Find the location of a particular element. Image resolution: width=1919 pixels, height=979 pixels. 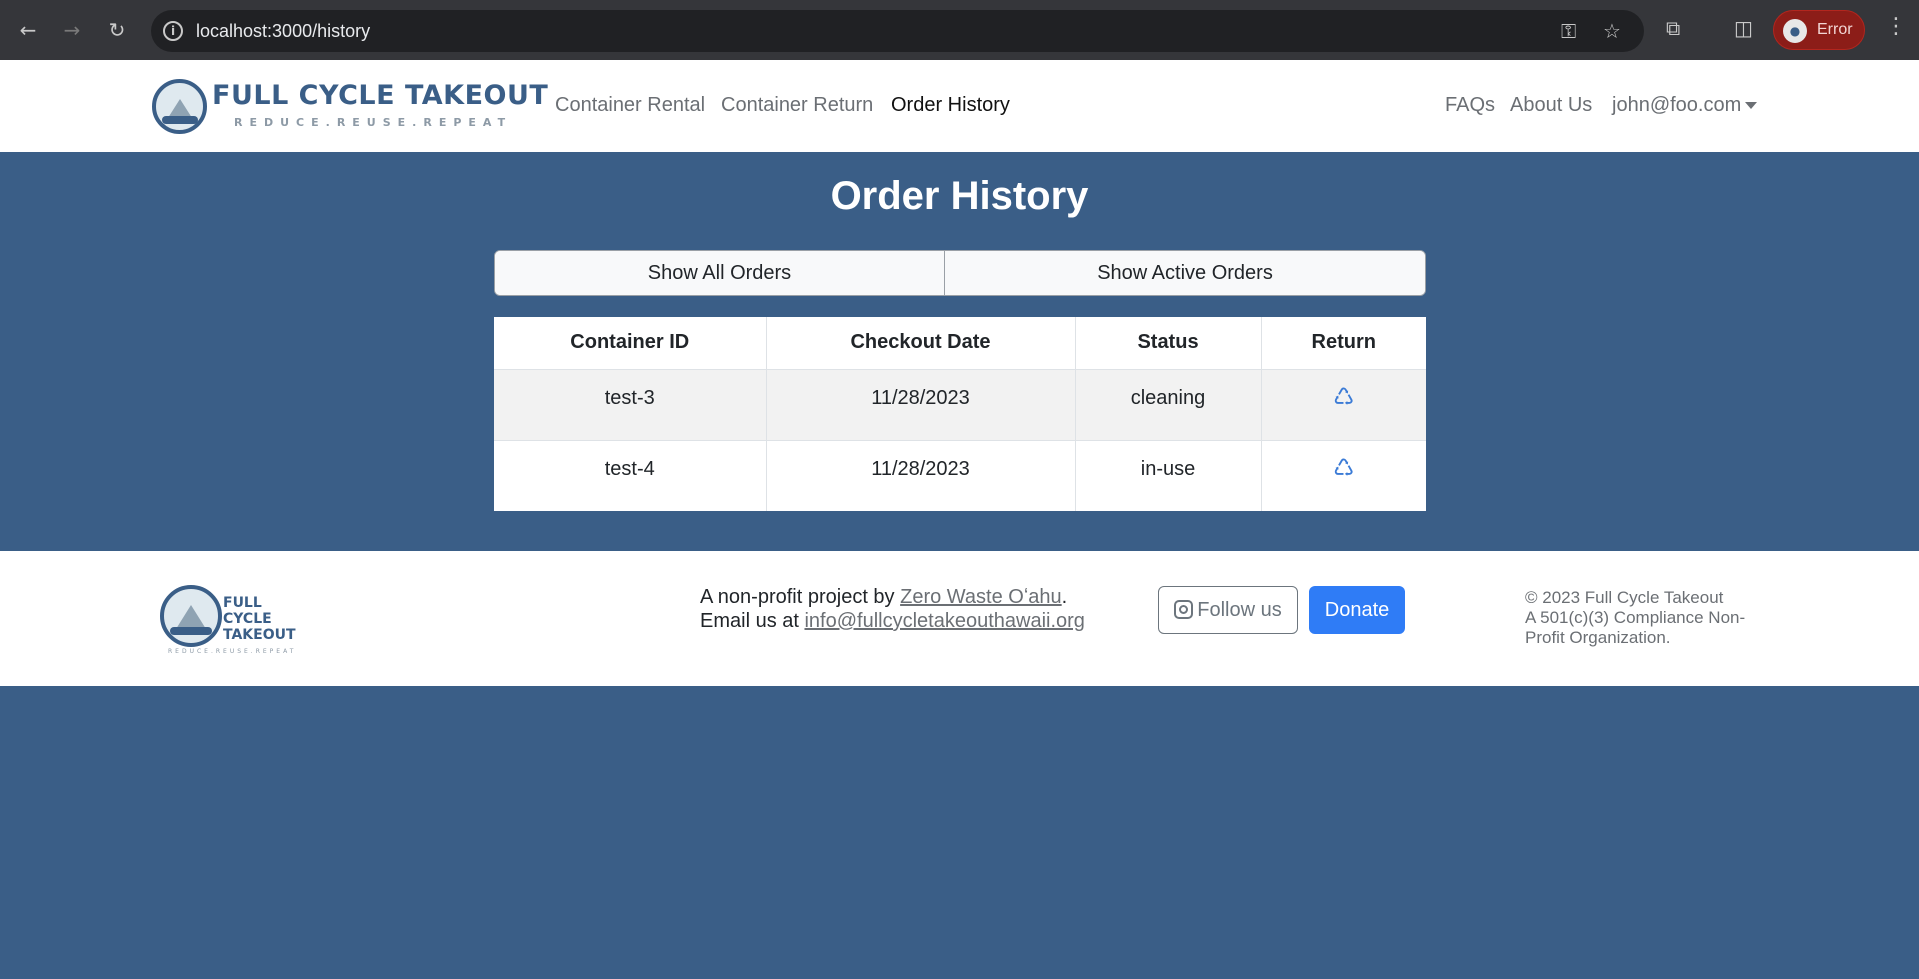

address-url: localhost:3000/history is located at coordinates (283, 31).